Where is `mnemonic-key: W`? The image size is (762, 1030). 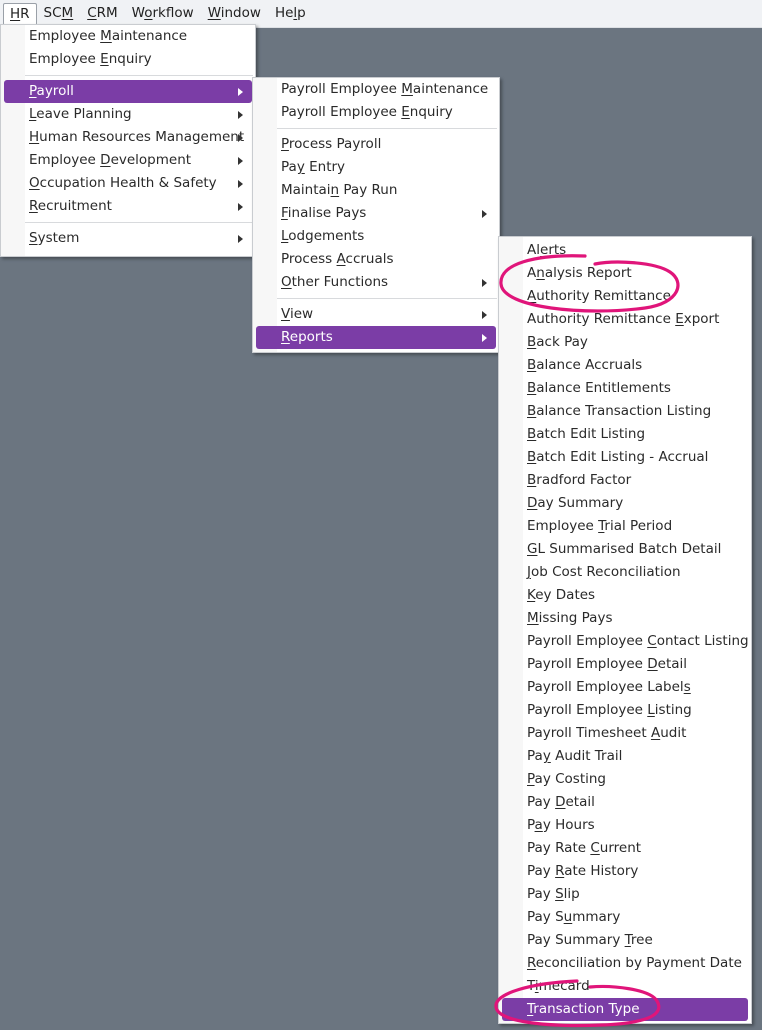 mnemonic-key: W is located at coordinates (214, 13).